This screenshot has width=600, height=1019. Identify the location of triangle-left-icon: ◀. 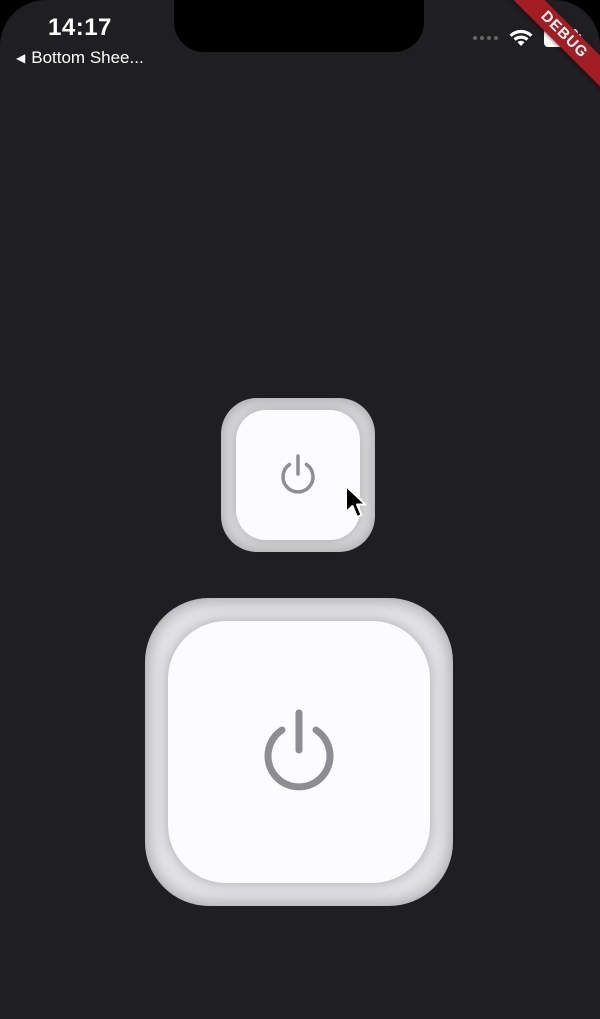
(21, 58).